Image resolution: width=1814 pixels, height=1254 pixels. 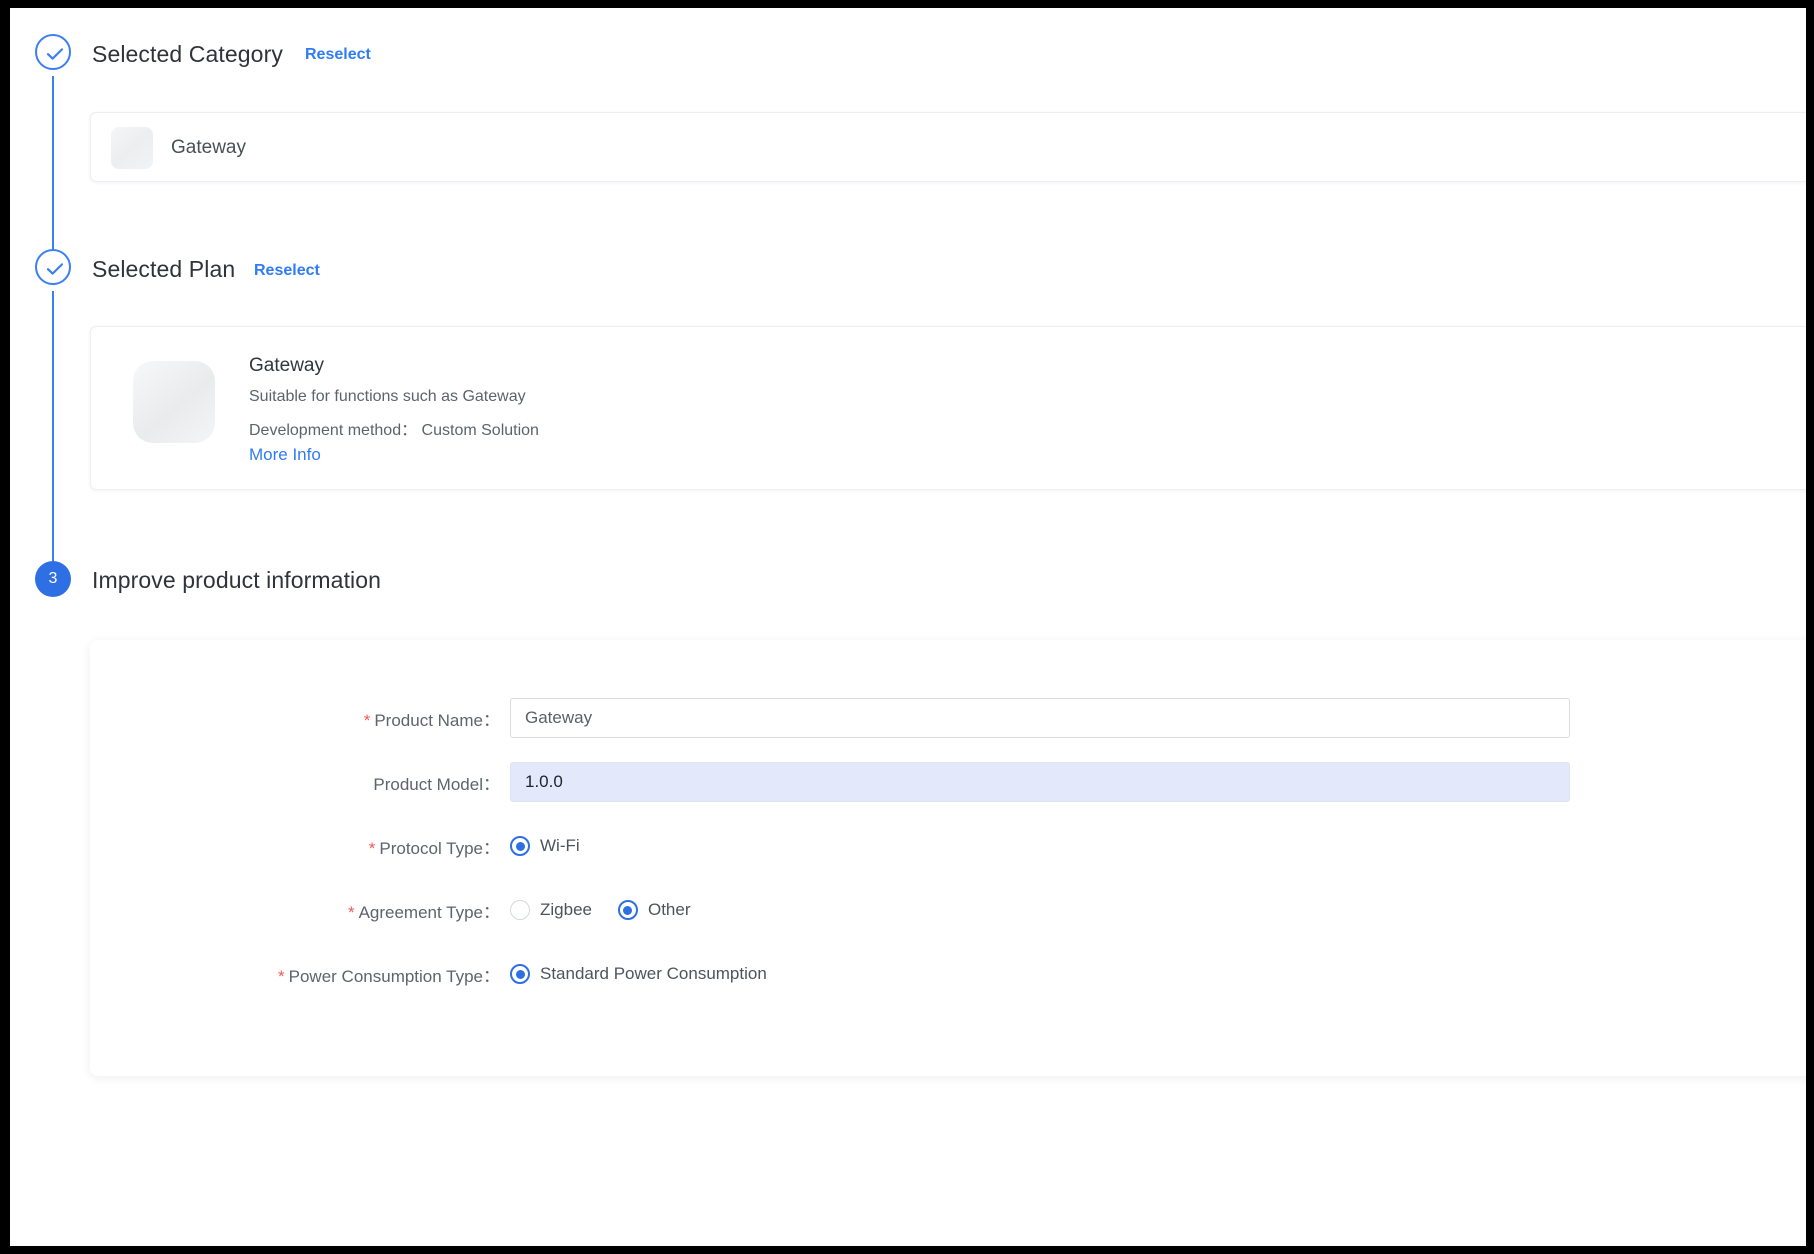 I want to click on reselect-plan-link: Reselect, so click(x=287, y=271).